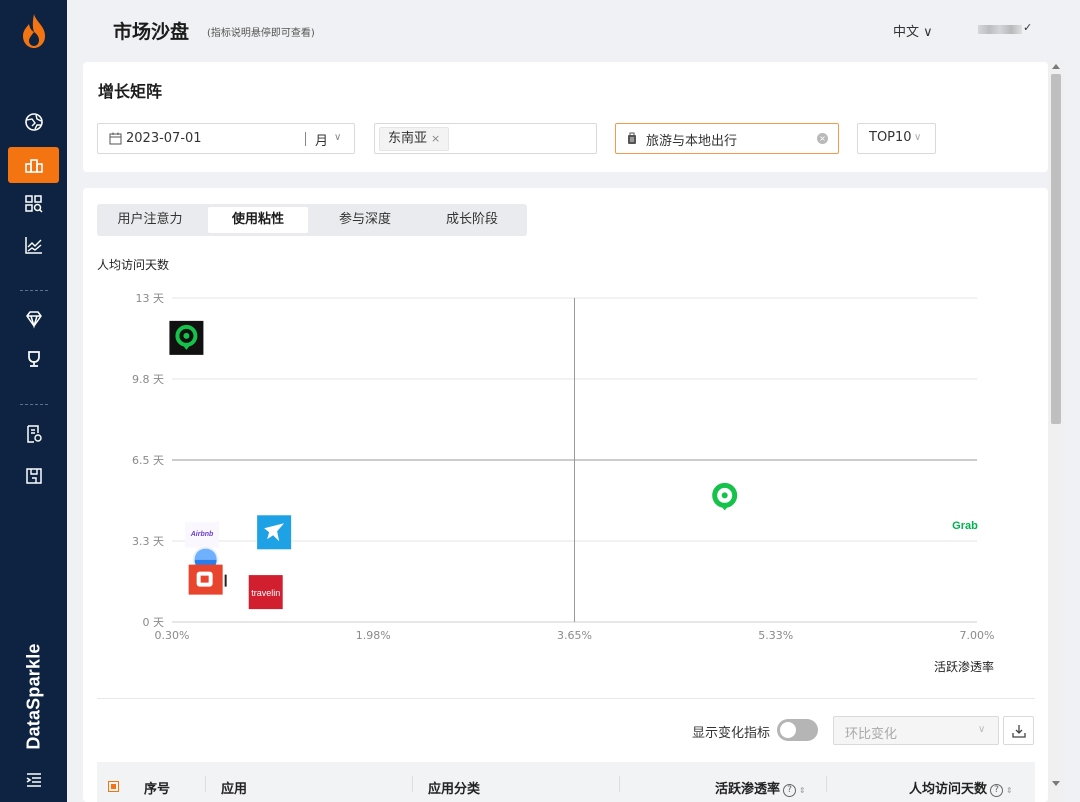 The height and width of the screenshot is (802, 1080). I want to click on tab-growth-stage: 成长阶段, so click(472, 220).